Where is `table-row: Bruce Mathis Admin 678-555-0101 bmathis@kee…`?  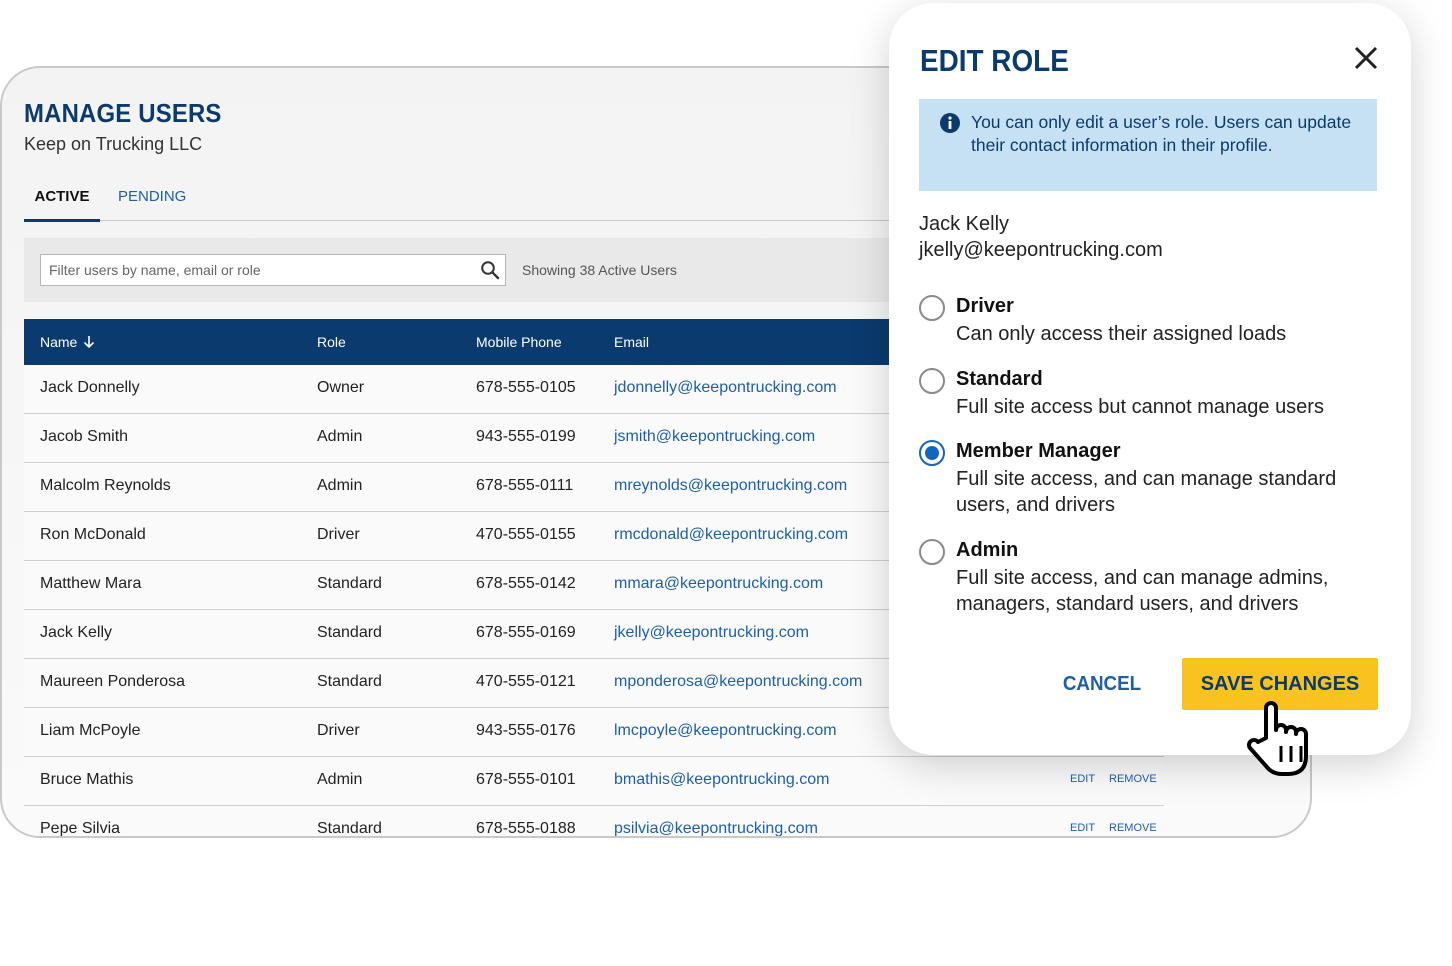
table-row: Bruce Mathis Admin 678-555-0101 bmathis@kee… is located at coordinates (594, 781).